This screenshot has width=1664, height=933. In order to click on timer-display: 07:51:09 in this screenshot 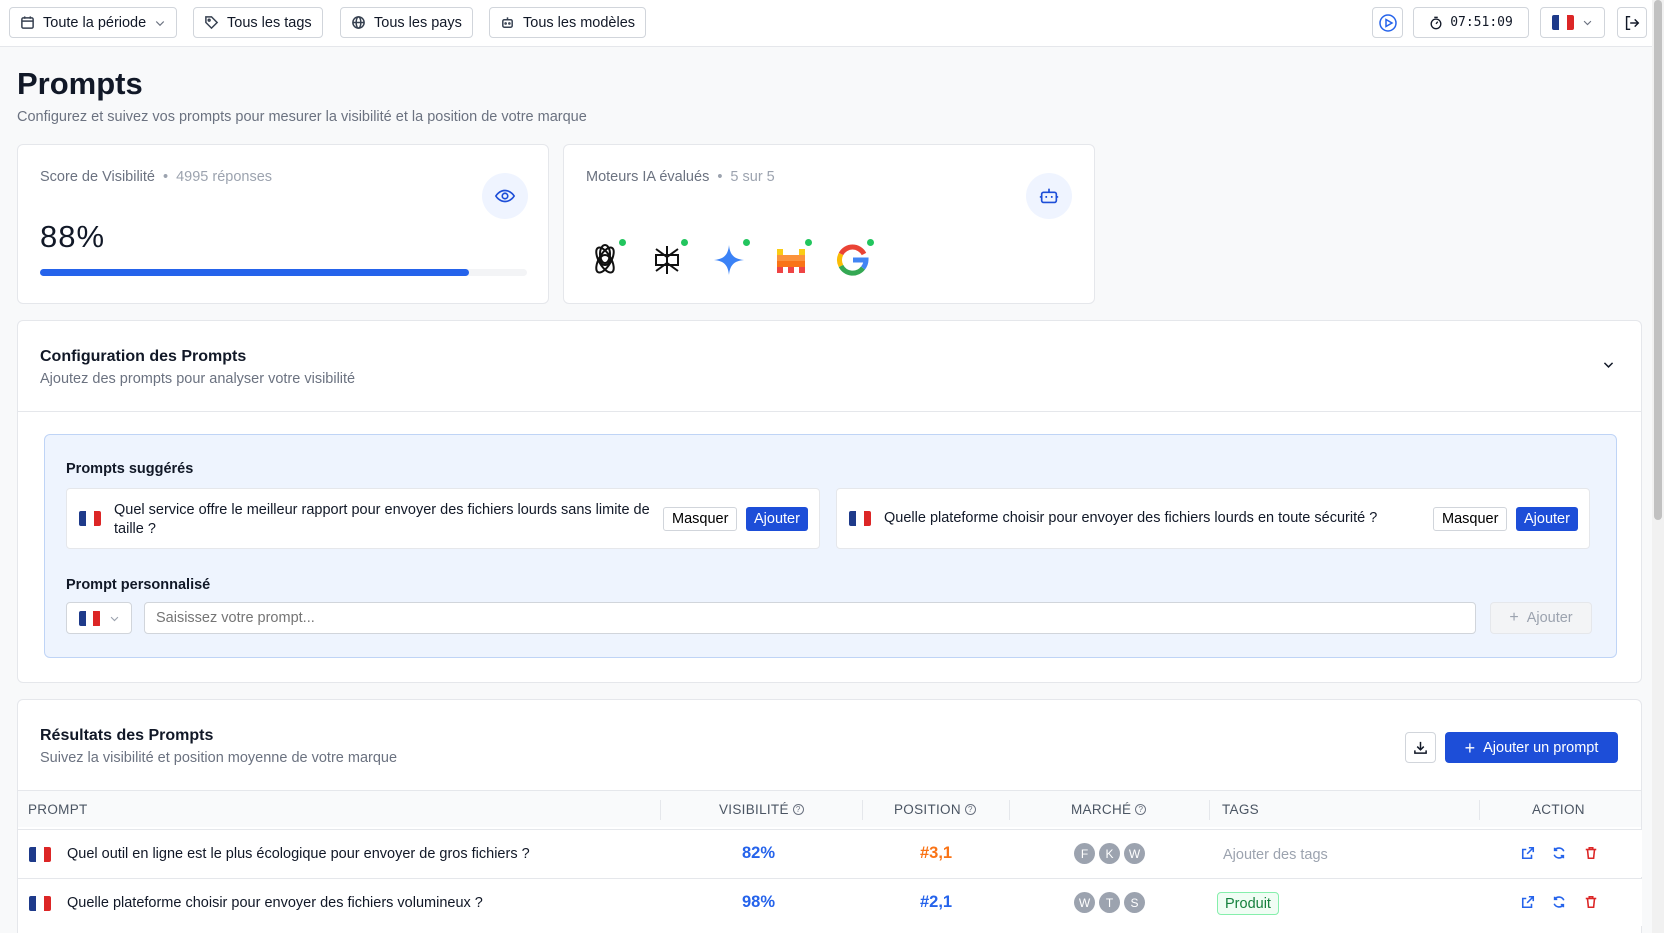, I will do `click(1471, 22)`.